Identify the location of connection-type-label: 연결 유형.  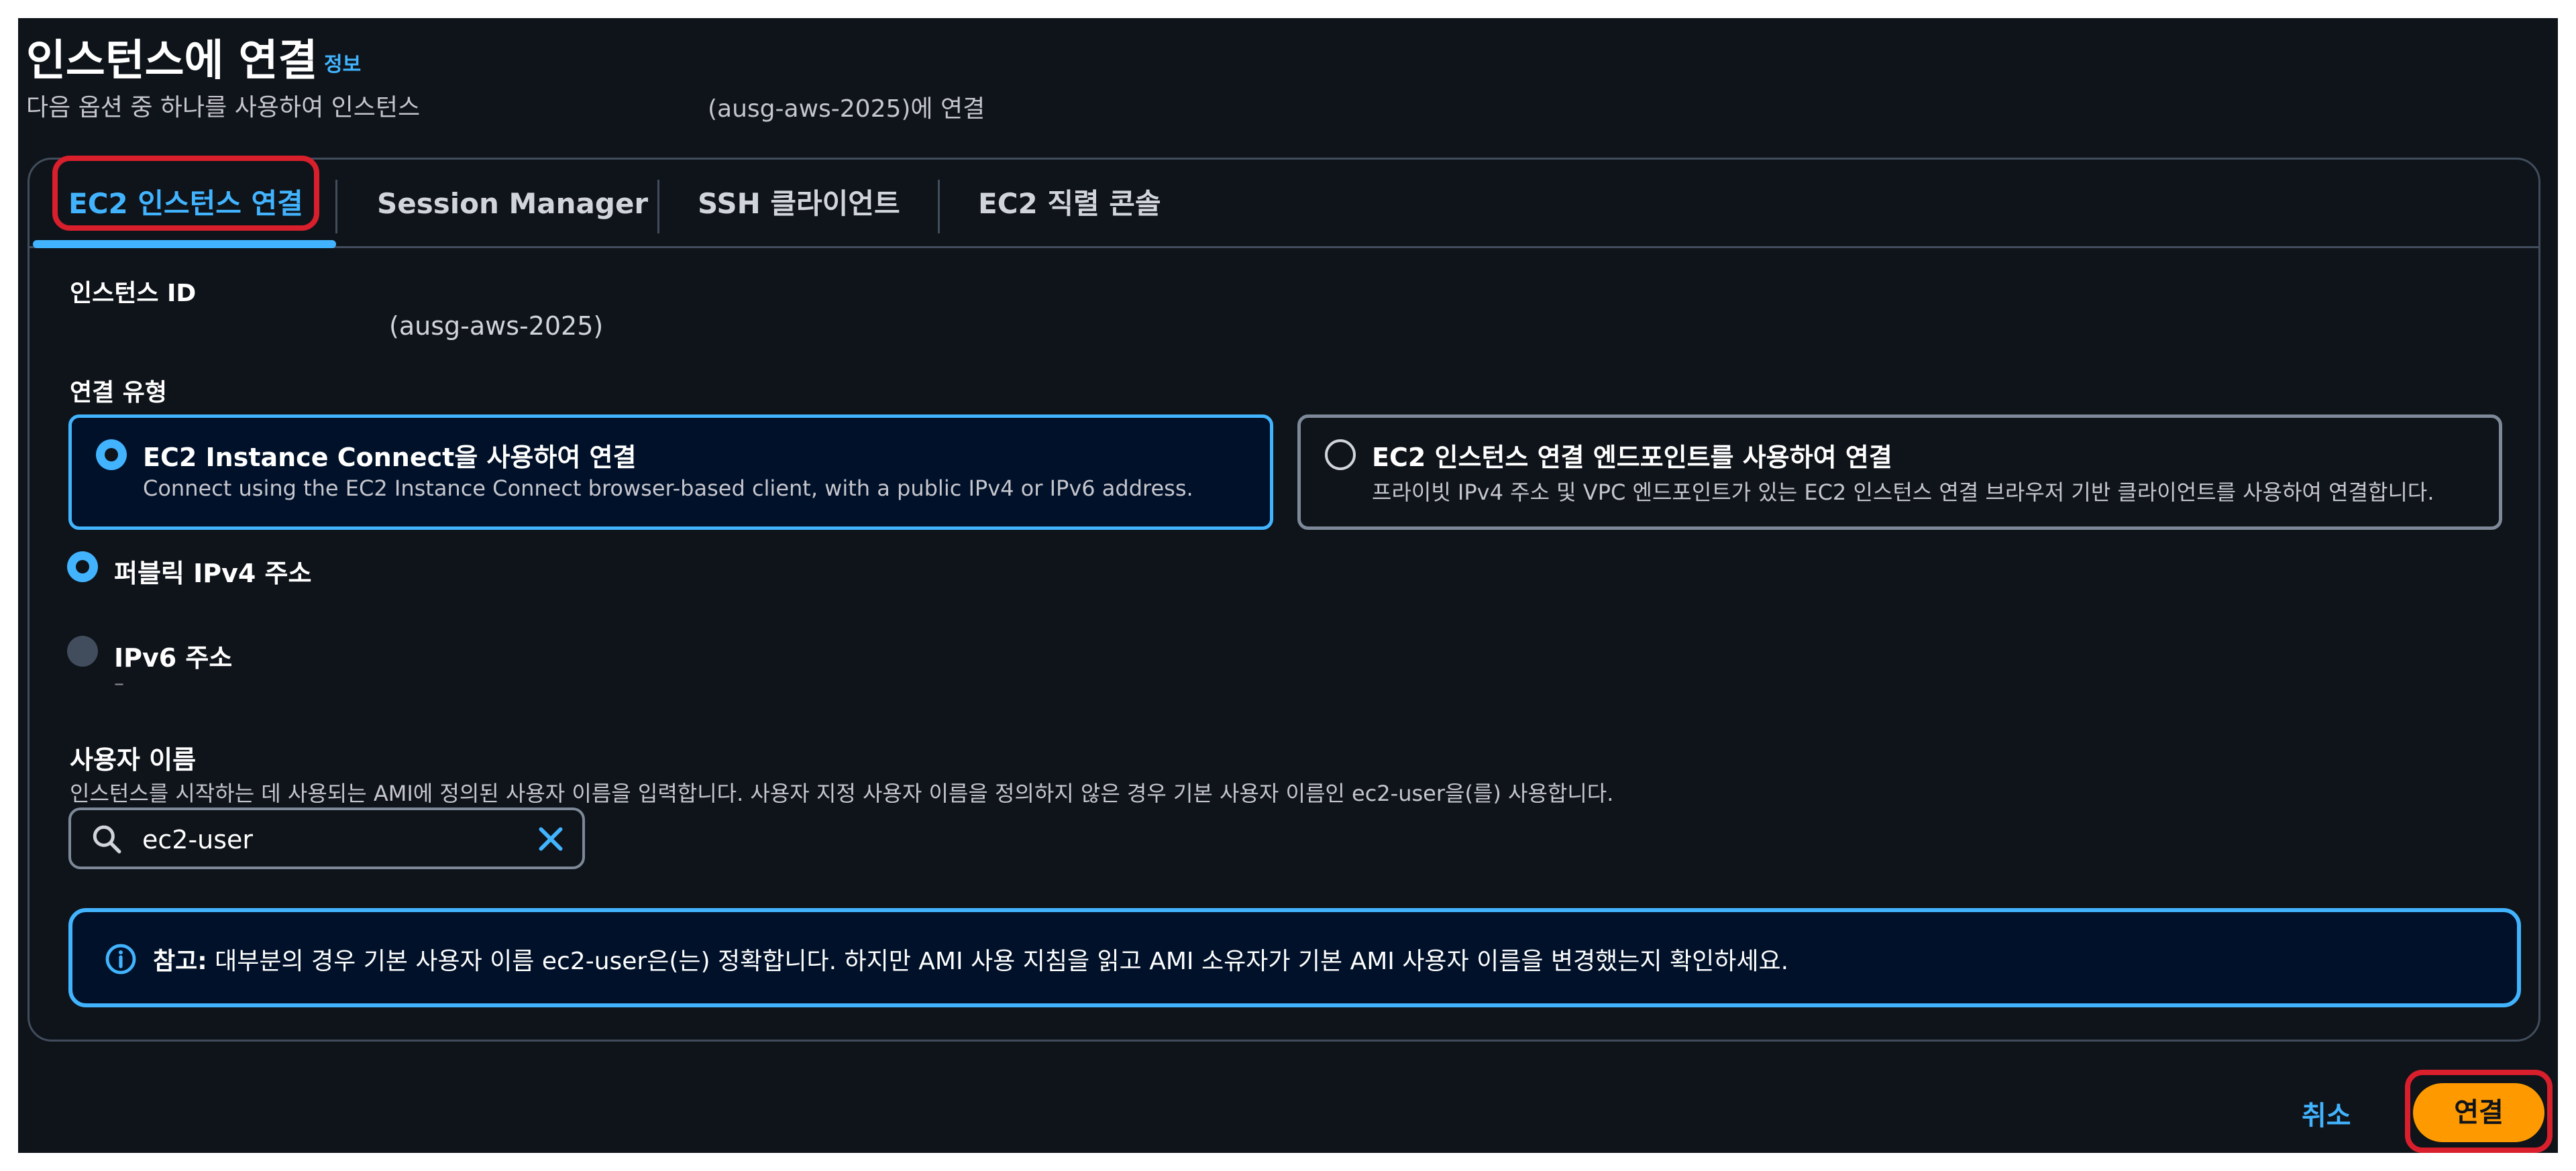
(119, 392).